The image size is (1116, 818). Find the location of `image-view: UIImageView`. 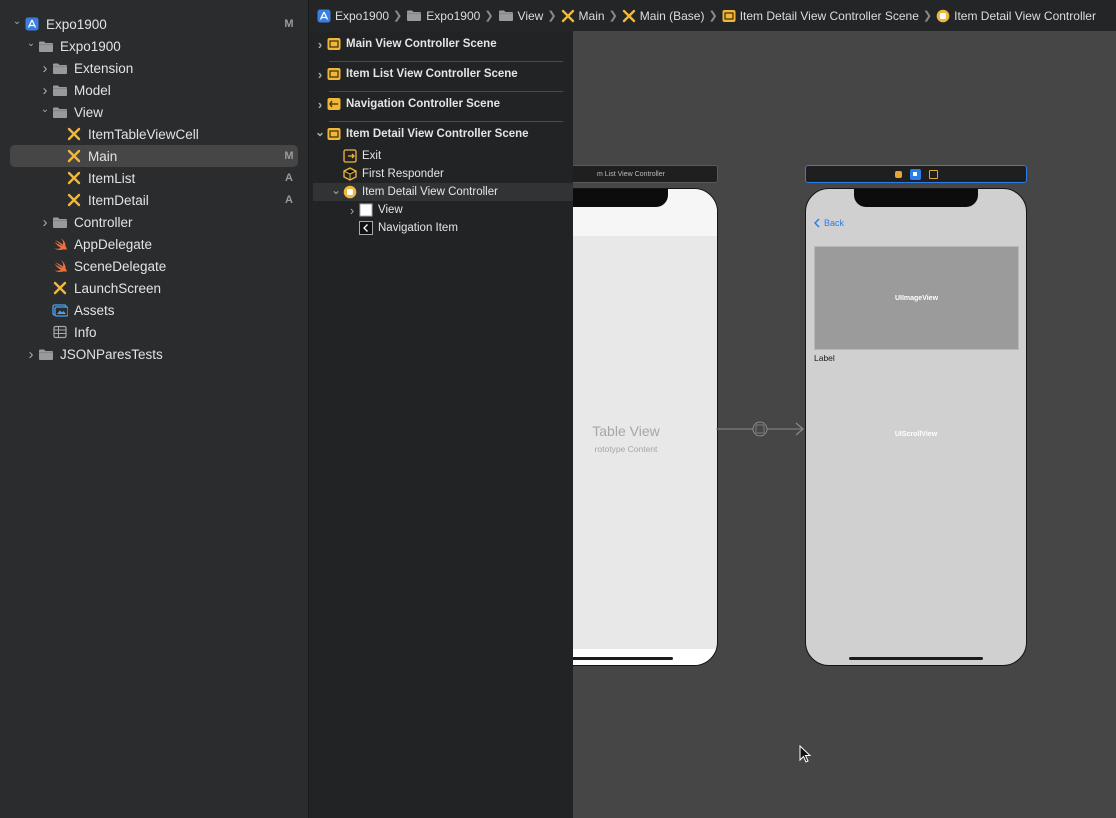

image-view: UIImageView is located at coordinates (916, 298).